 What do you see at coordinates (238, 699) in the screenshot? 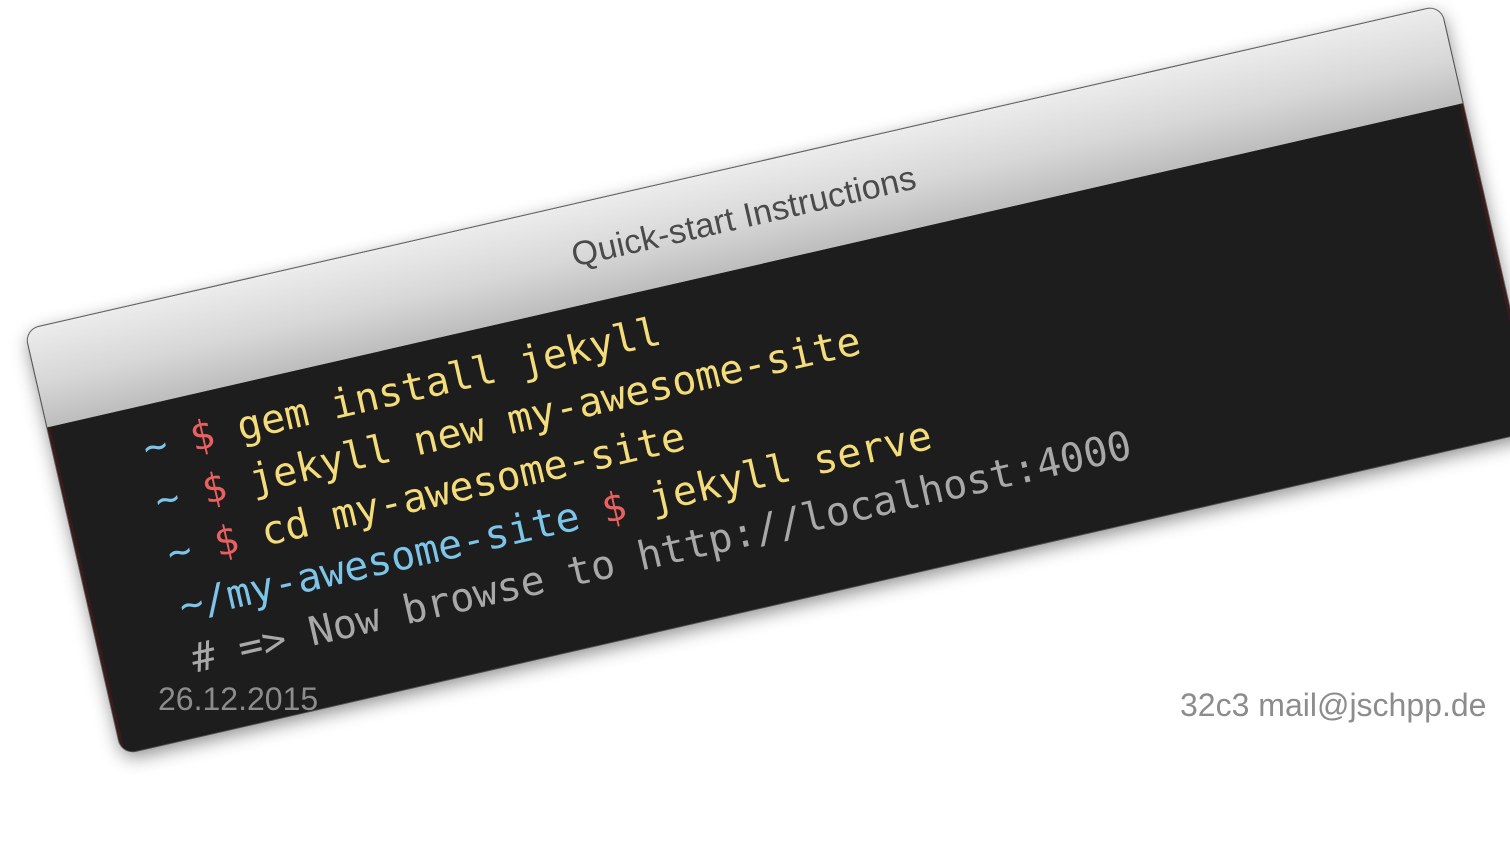
I see `footer-date: 26.12.2015` at bounding box center [238, 699].